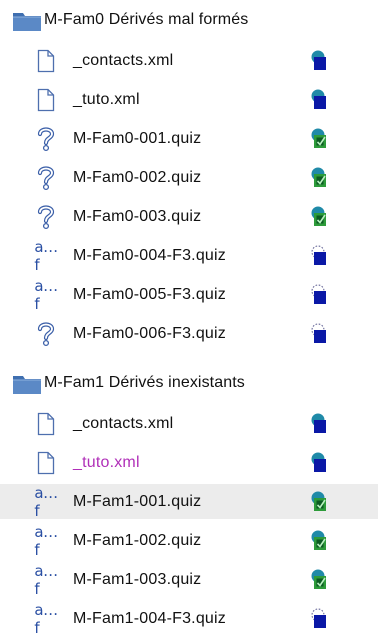  I want to click on file-row-selected: a…f M-Fam1-001.quiz, so click(189, 502).